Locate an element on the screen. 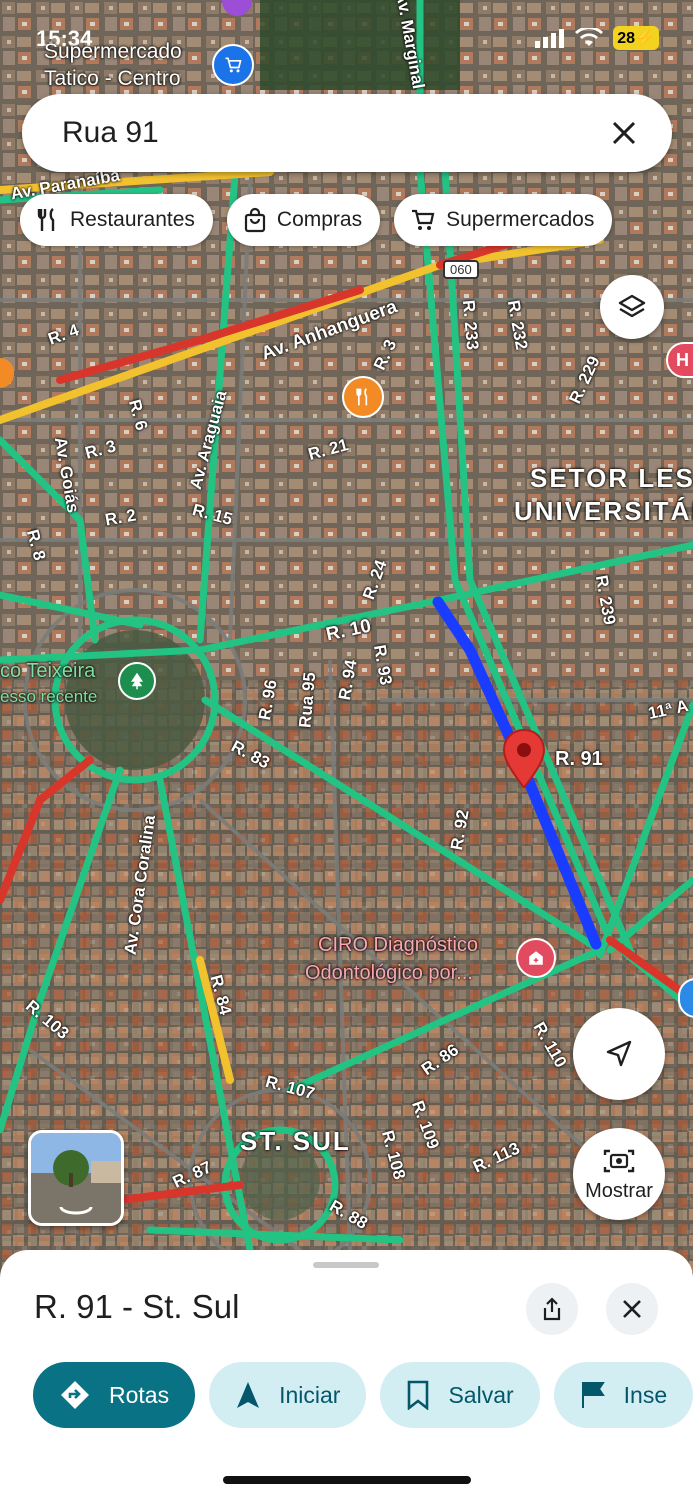  poi-label-line: Tatico - Centro is located at coordinates (112, 78).